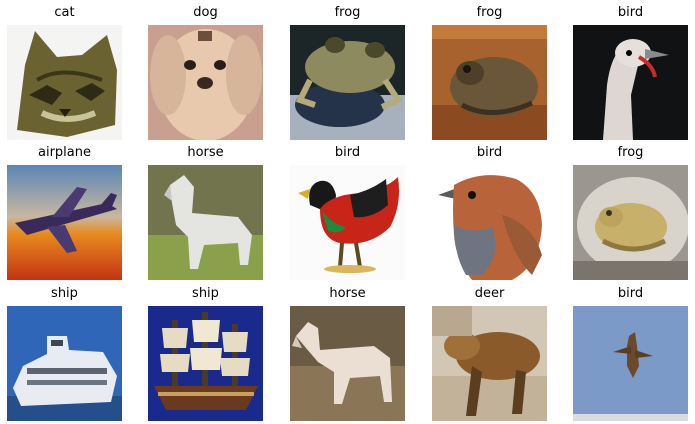  I want to click on airplane-image, so click(64, 222).